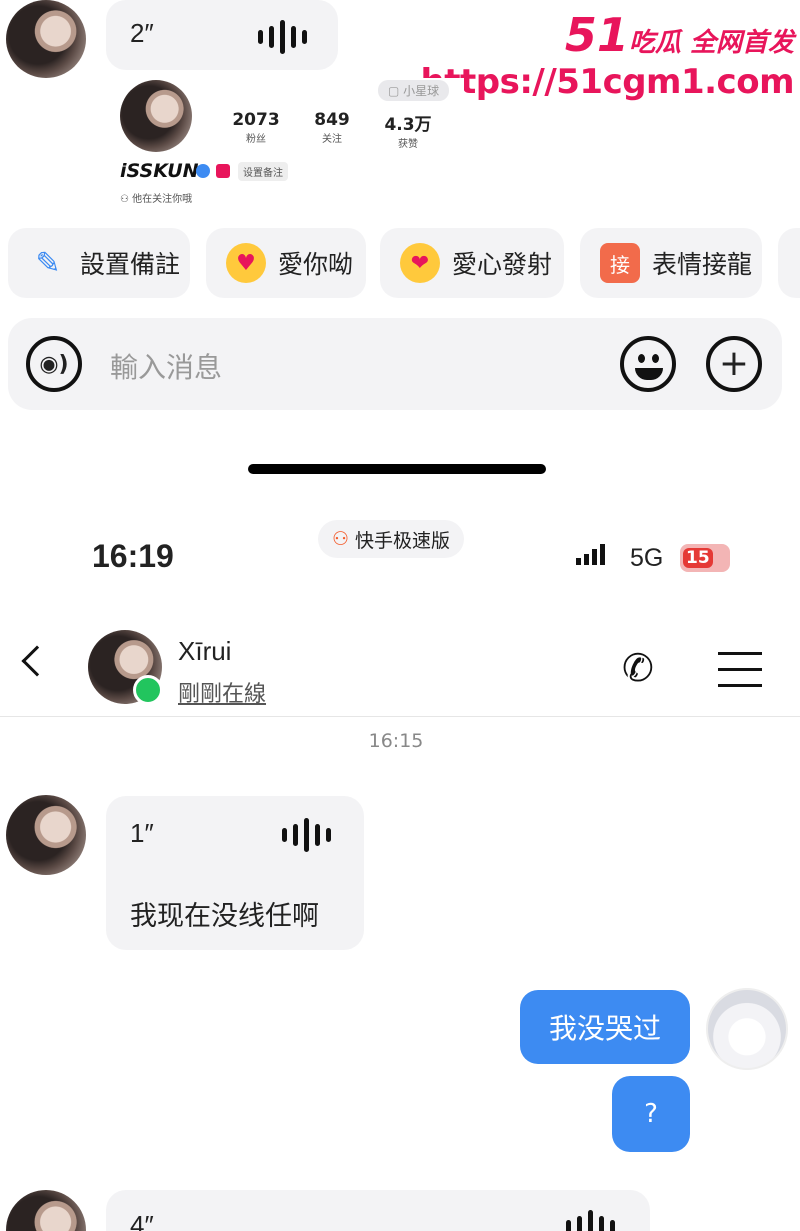  What do you see at coordinates (235, 873) in the screenshot?
I see `voice-message: 1″ 我现在没线任啊` at bounding box center [235, 873].